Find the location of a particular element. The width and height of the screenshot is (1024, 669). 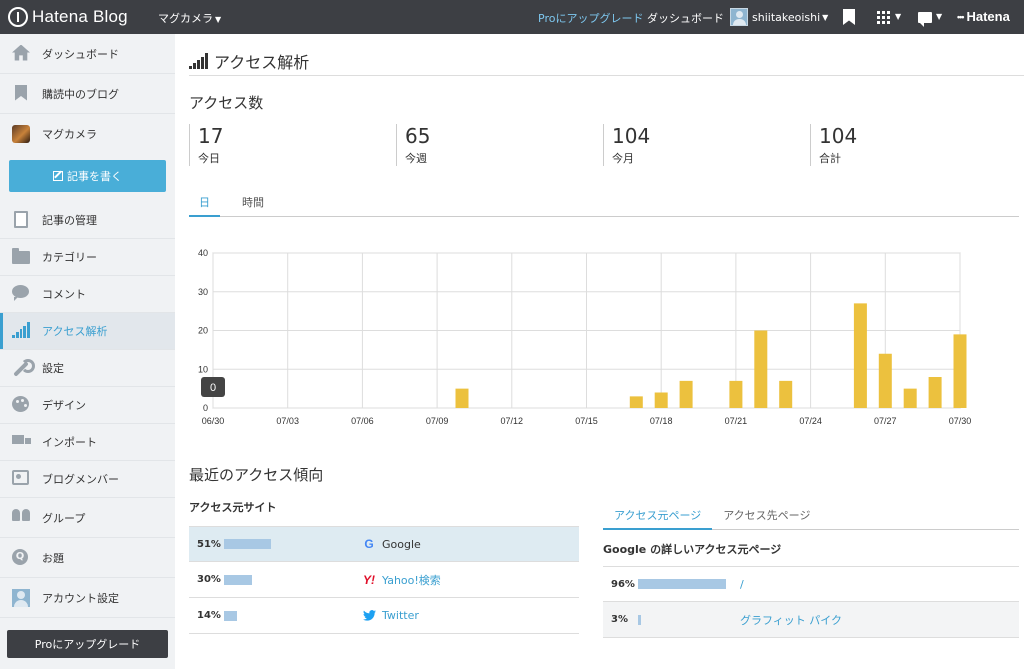

google-icon: G is located at coordinates (369, 544).